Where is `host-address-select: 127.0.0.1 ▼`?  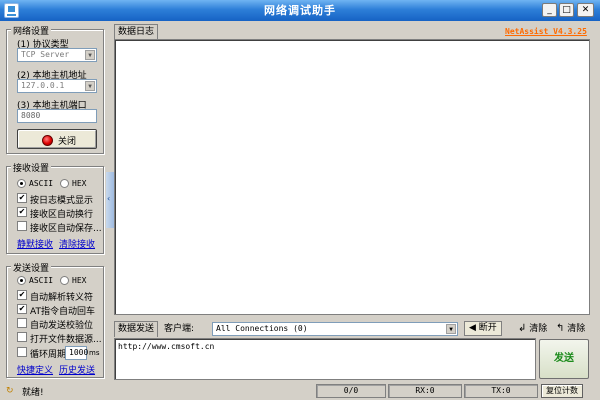 host-address-select: 127.0.0.1 ▼ is located at coordinates (57, 86).